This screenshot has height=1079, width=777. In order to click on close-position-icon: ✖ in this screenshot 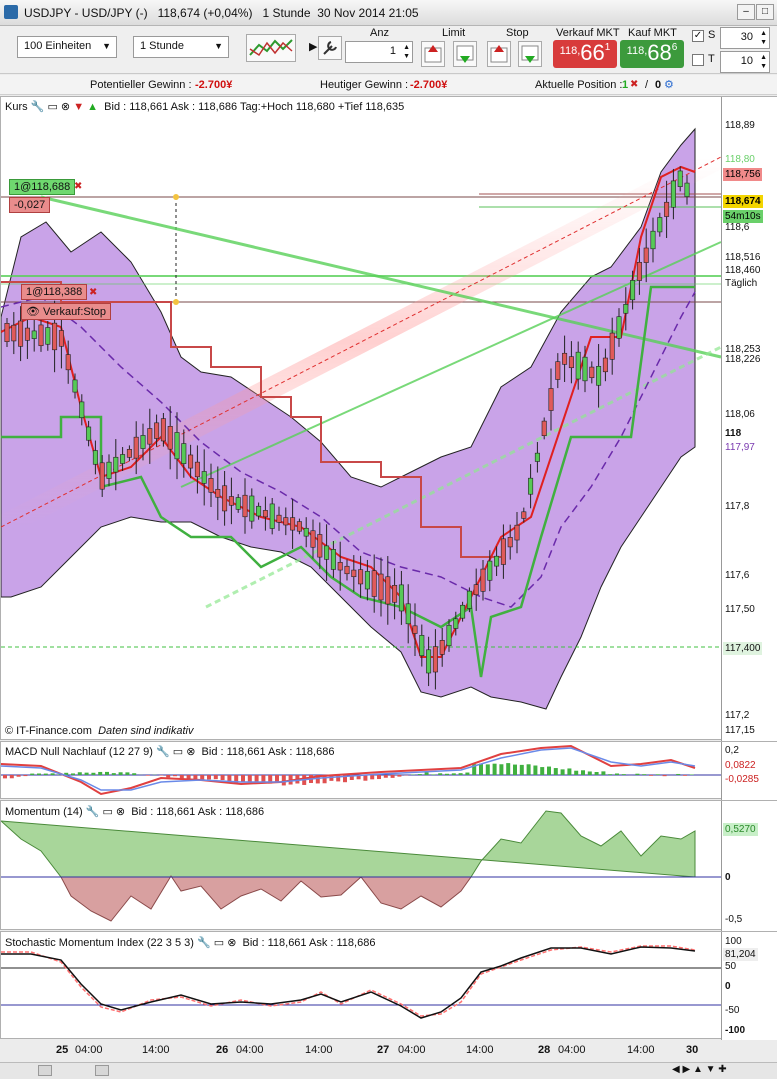, I will do `click(634, 84)`.